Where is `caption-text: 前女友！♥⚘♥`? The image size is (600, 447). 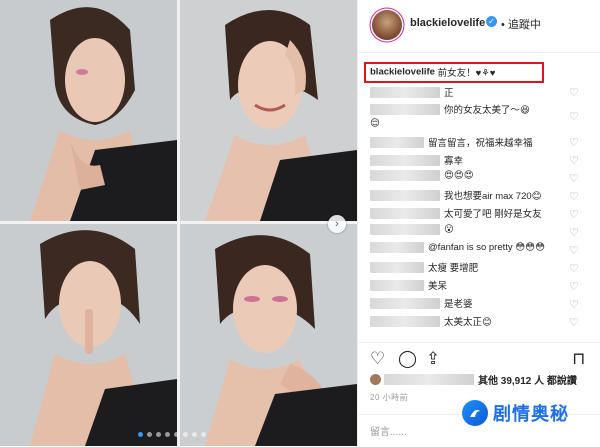
caption-text: 前女友！♥⚘♥ is located at coordinates (466, 73).